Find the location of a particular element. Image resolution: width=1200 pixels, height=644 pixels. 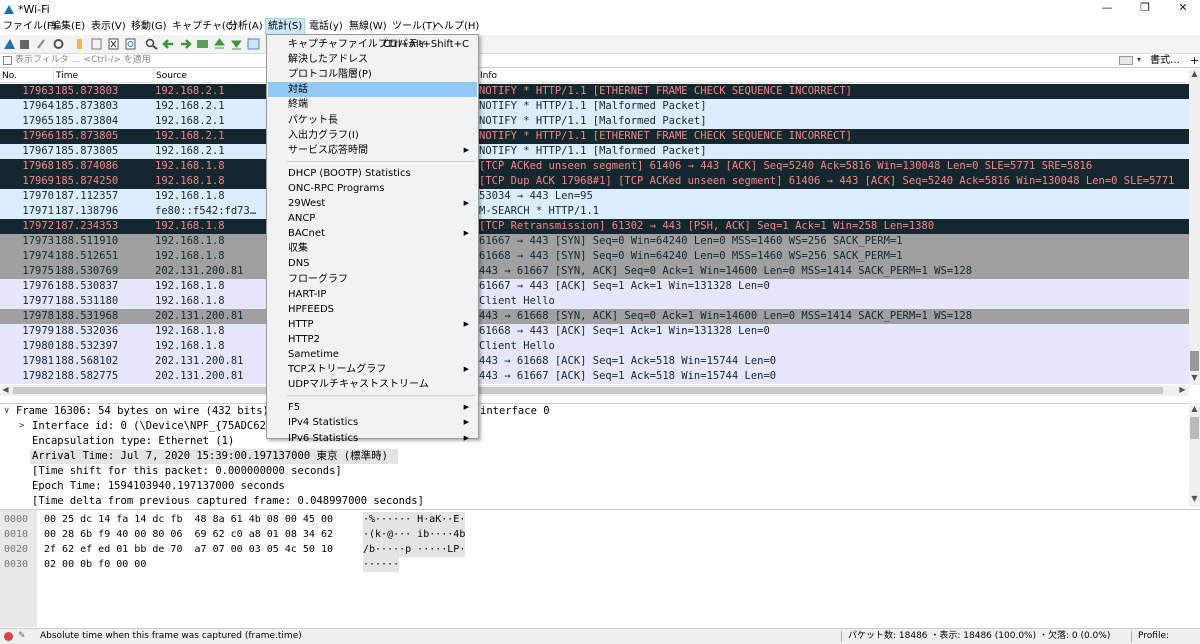

menu-item: DHCP (BOOTP) Statistics is located at coordinates (372, 173).